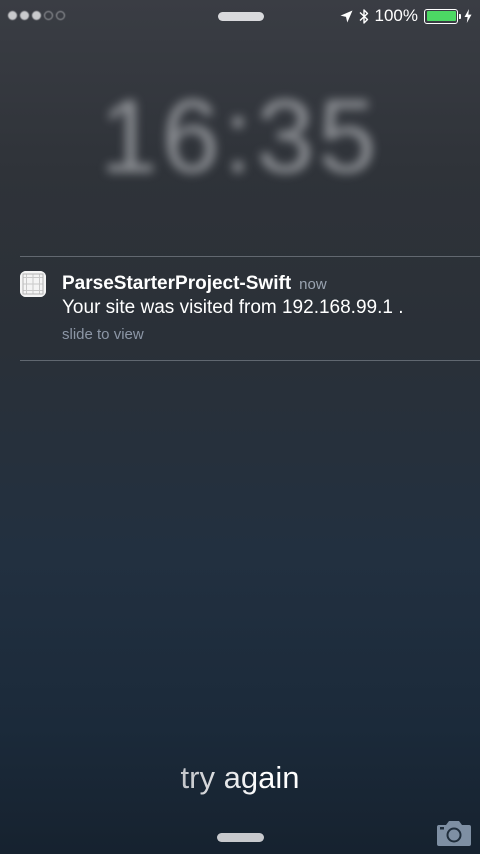  Describe the element at coordinates (240, 137) in the screenshot. I see `lock-screen-clock: 16:35` at that location.